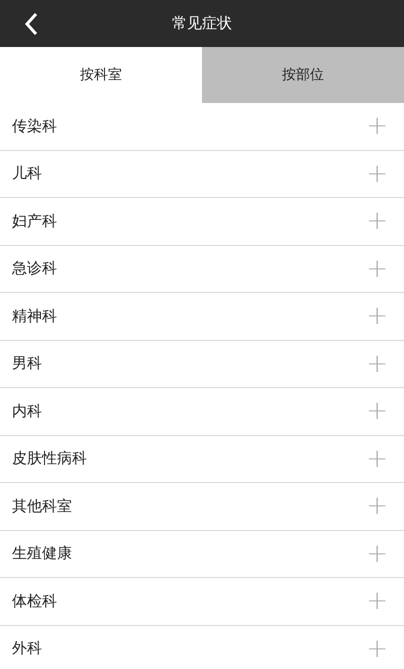  Describe the element at coordinates (42, 554) in the screenshot. I see `department-name: 生殖健康` at that location.